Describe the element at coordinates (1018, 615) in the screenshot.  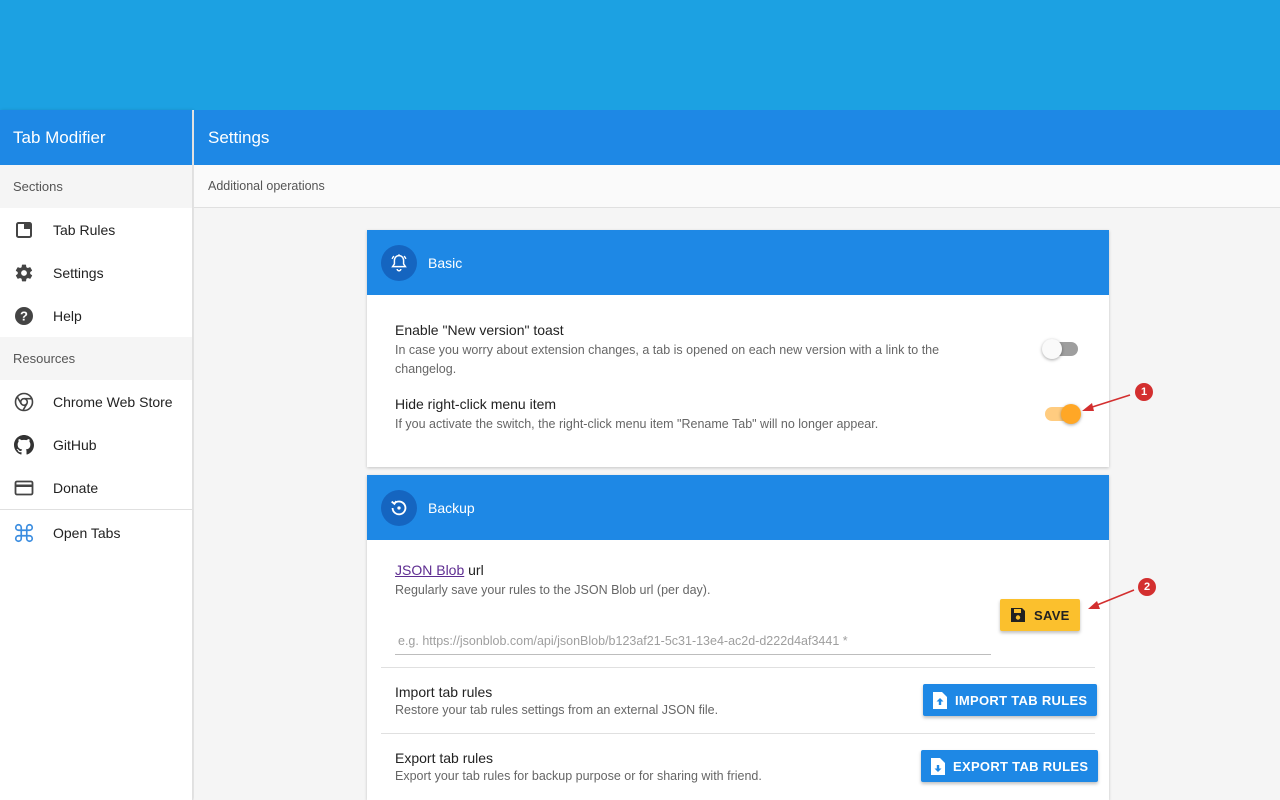
I see `floppy-disk-icon` at that location.